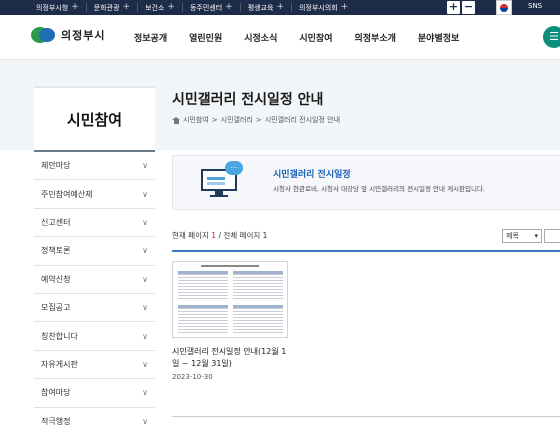 The width and height of the screenshot is (560, 425). What do you see at coordinates (206, 7) in the screenshot?
I see `family-link-label: 동주민센터` at bounding box center [206, 7].